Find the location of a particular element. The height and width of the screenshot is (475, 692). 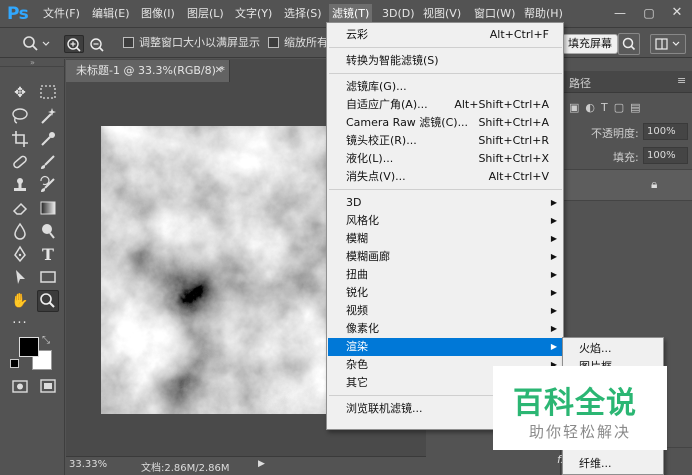

menu-layer: 图层(L) is located at coordinates (205, 14).